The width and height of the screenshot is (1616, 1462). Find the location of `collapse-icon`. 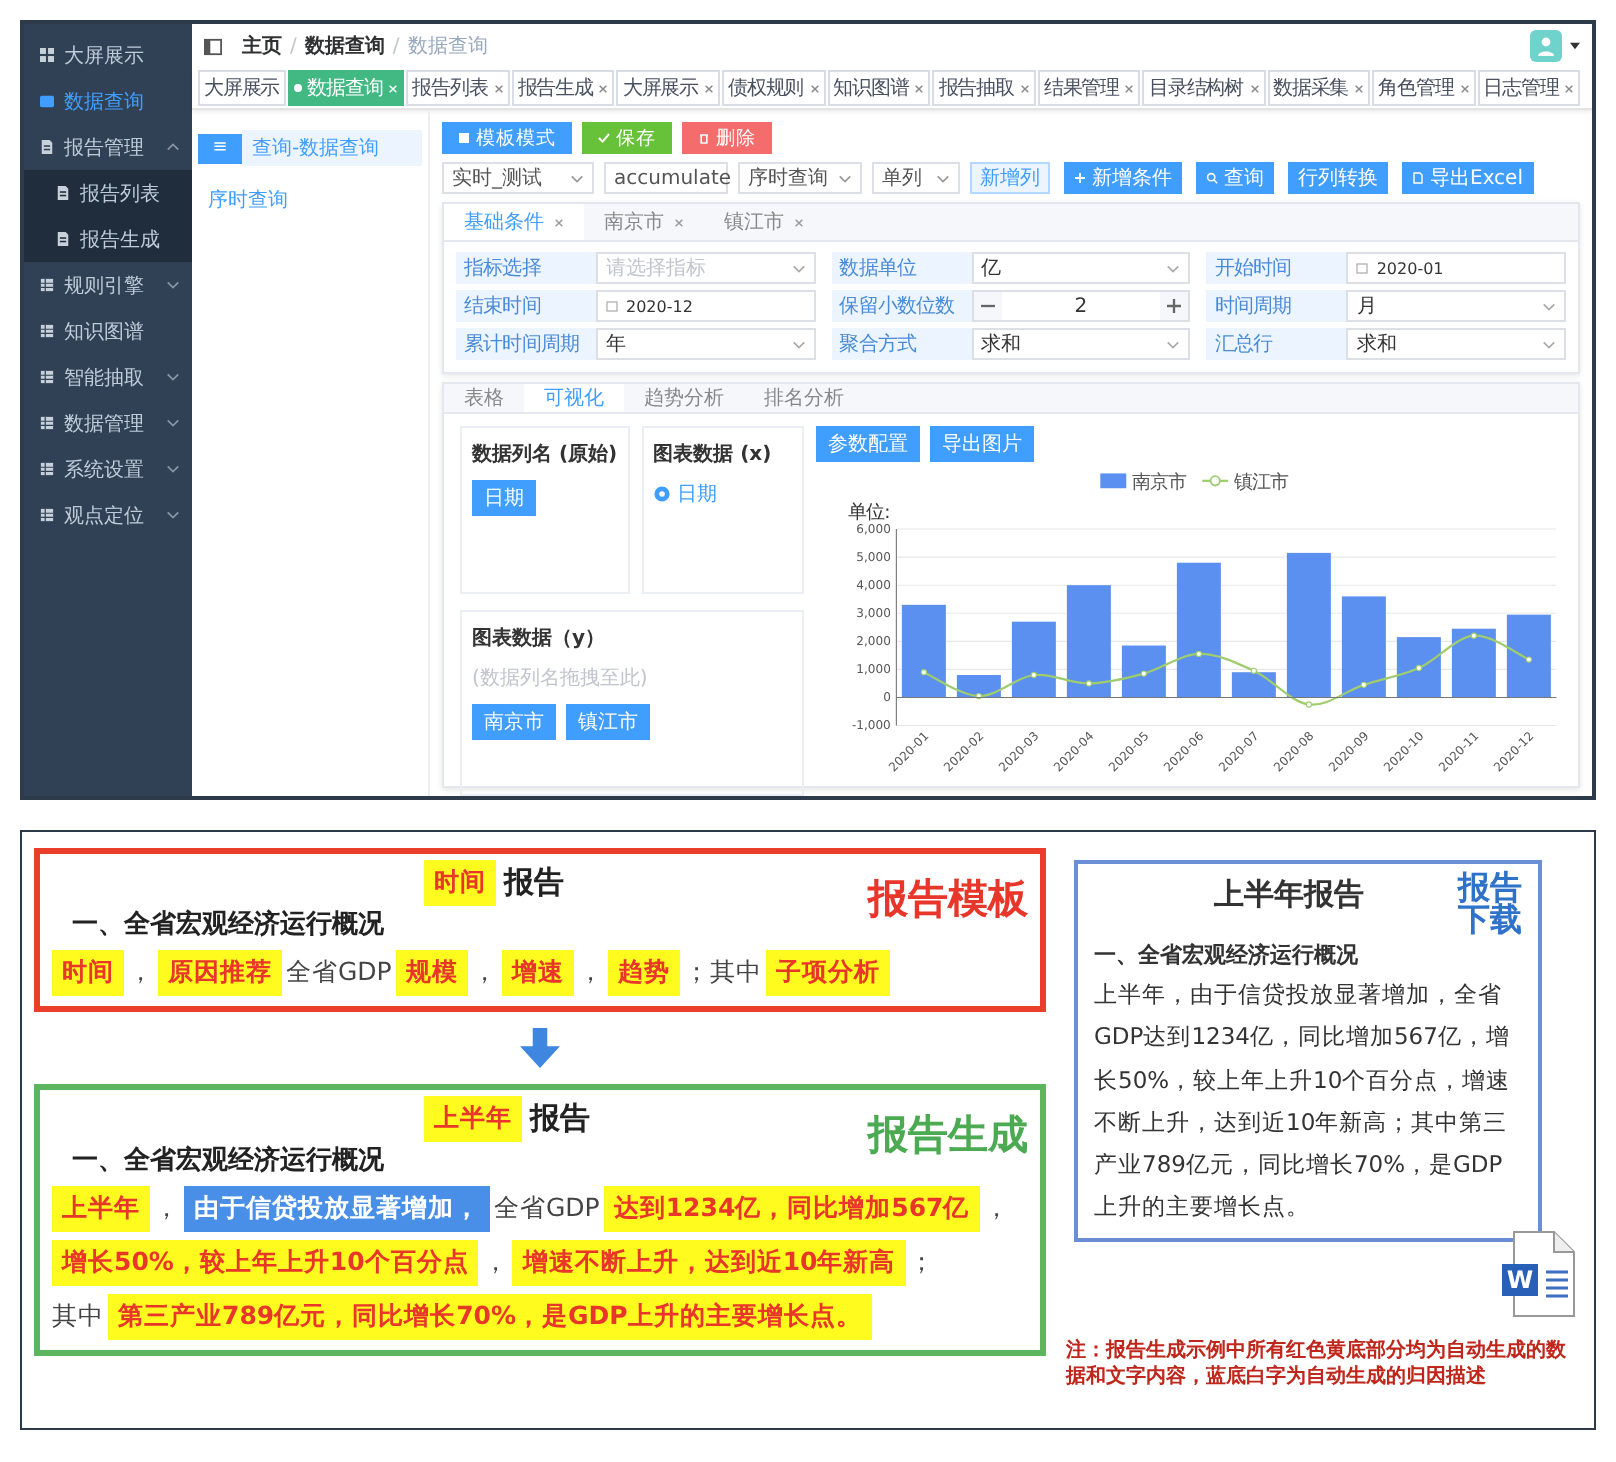

collapse-icon is located at coordinates (213, 46).